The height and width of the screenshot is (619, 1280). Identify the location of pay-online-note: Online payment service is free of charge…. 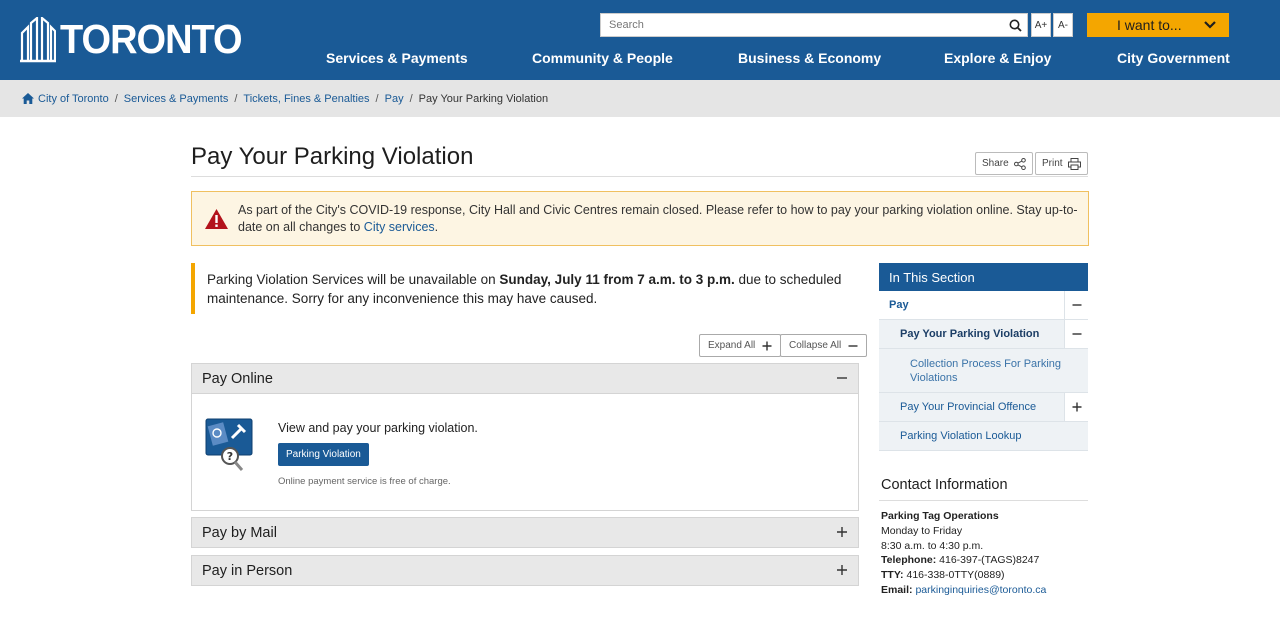
(364, 481).